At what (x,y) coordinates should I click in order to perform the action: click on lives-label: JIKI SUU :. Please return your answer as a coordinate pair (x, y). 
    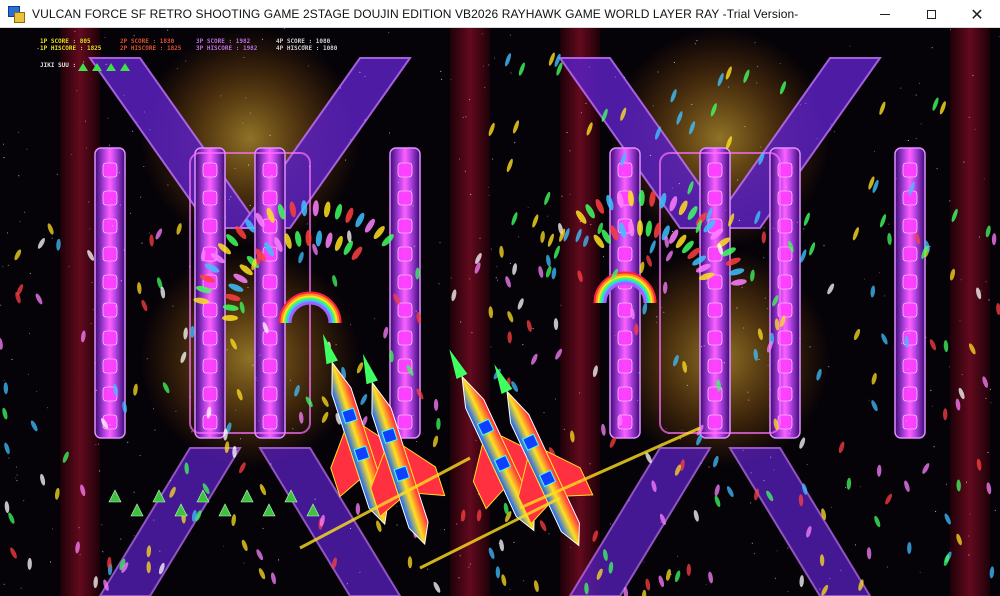
    Looking at the image, I should click on (58, 65).